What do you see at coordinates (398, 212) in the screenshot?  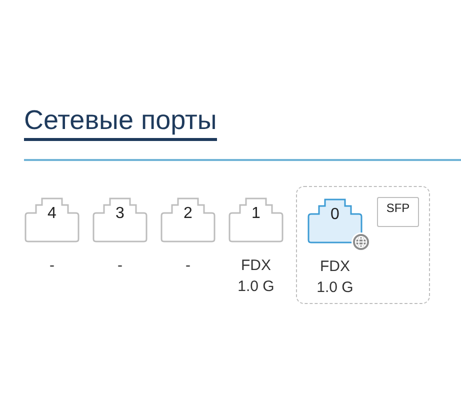 I see `sfp-port: SFP` at bounding box center [398, 212].